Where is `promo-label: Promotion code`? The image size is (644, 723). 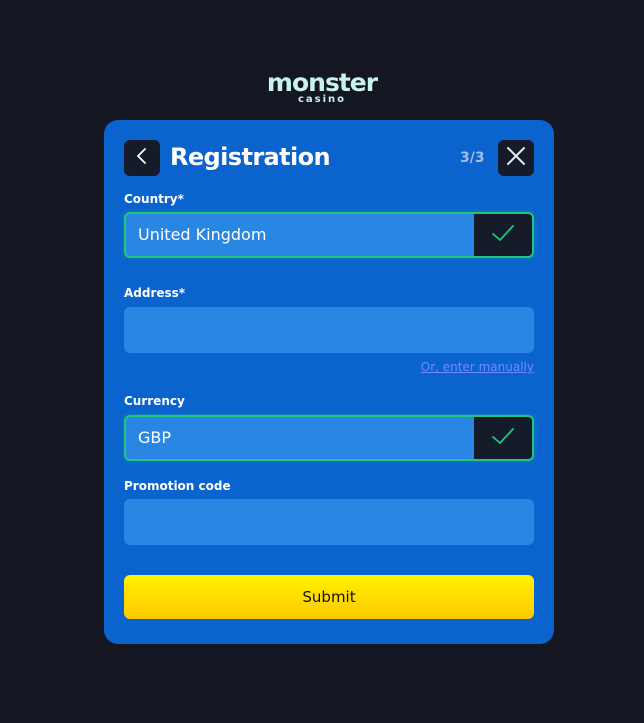 promo-label: Promotion code is located at coordinates (177, 486).